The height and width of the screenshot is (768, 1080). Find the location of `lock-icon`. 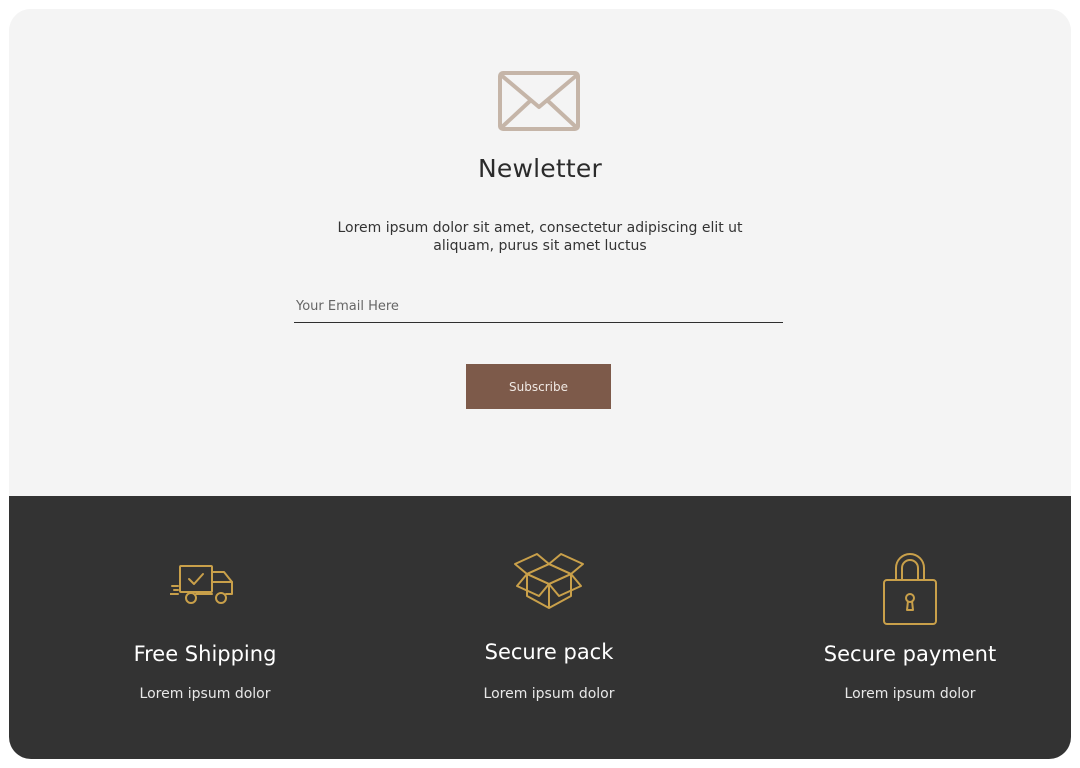

lock-icon is located at coordinates (910, 589).